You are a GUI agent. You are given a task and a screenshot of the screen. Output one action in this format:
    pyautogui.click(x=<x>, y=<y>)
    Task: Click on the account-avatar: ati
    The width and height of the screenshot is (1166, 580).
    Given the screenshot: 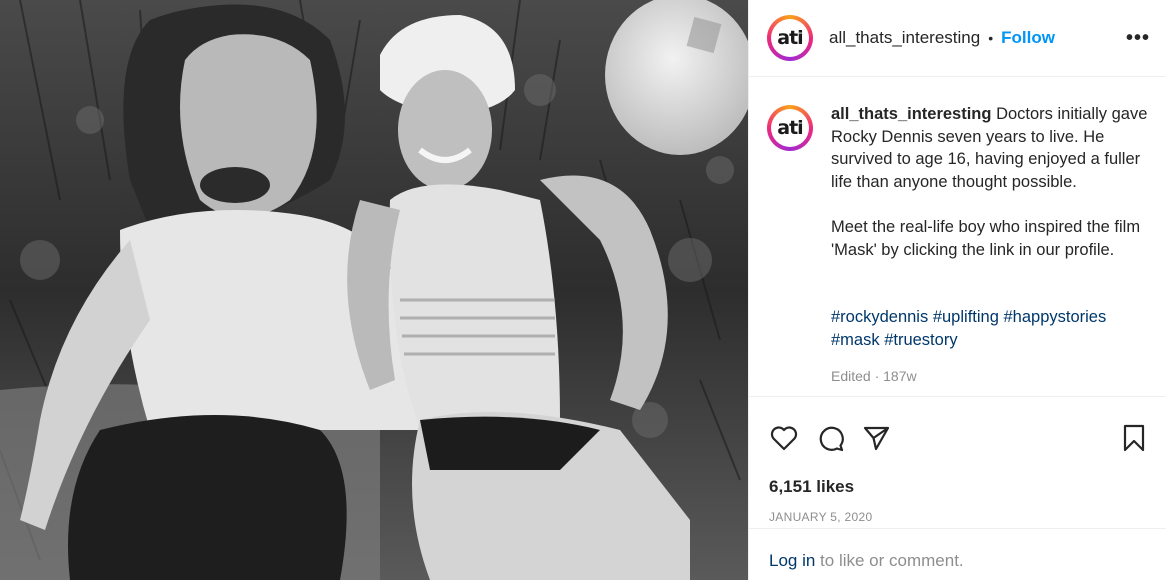 What is the action you would take?
    pyautogui.click(x=790, y=38)
    